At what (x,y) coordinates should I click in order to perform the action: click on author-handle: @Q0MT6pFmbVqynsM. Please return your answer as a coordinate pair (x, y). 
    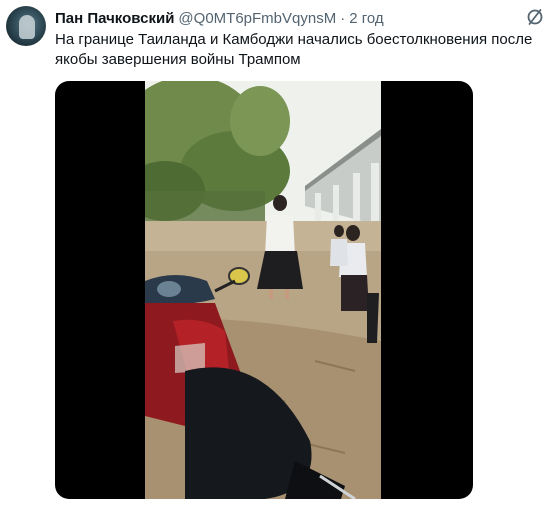
    Looking at the image, I should click on (257, 18).